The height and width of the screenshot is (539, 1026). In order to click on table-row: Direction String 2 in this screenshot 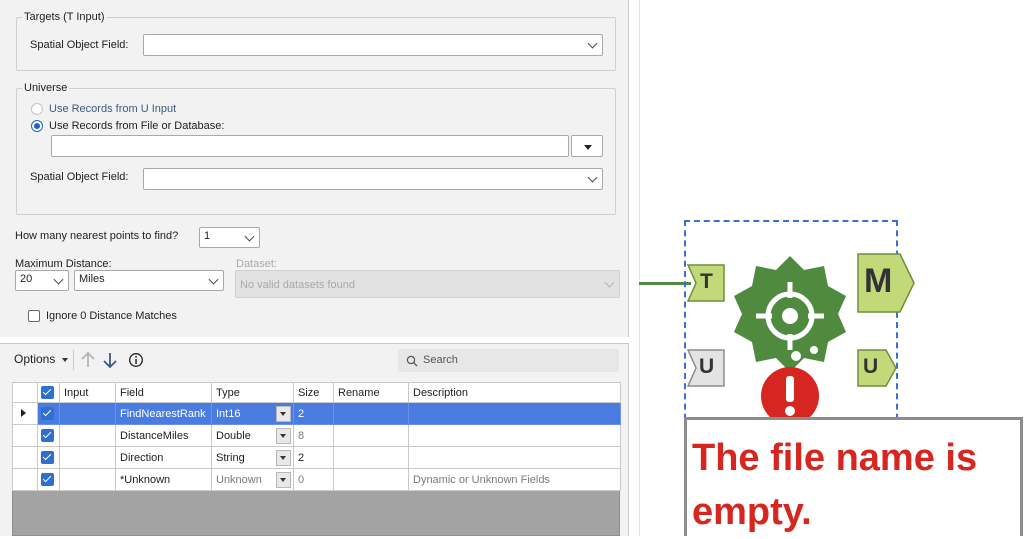, I will do `click(316, 457)`.